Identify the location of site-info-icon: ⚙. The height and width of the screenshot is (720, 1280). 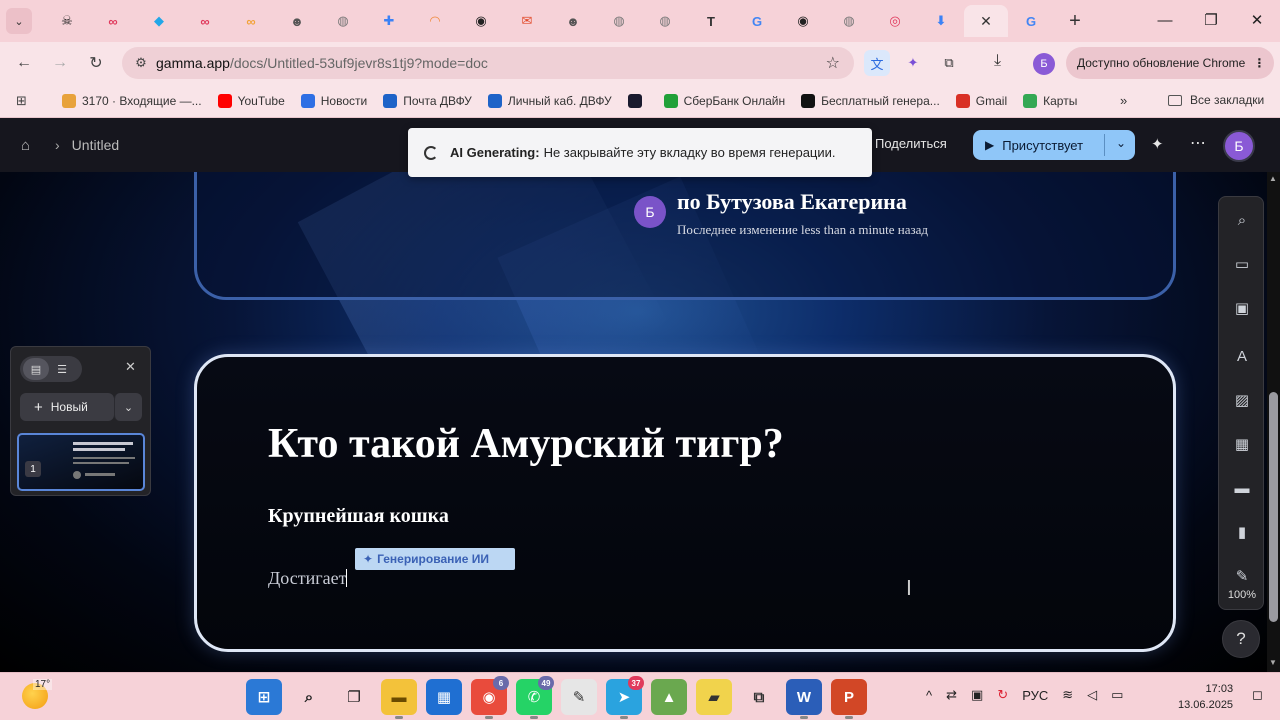
(141, 63).